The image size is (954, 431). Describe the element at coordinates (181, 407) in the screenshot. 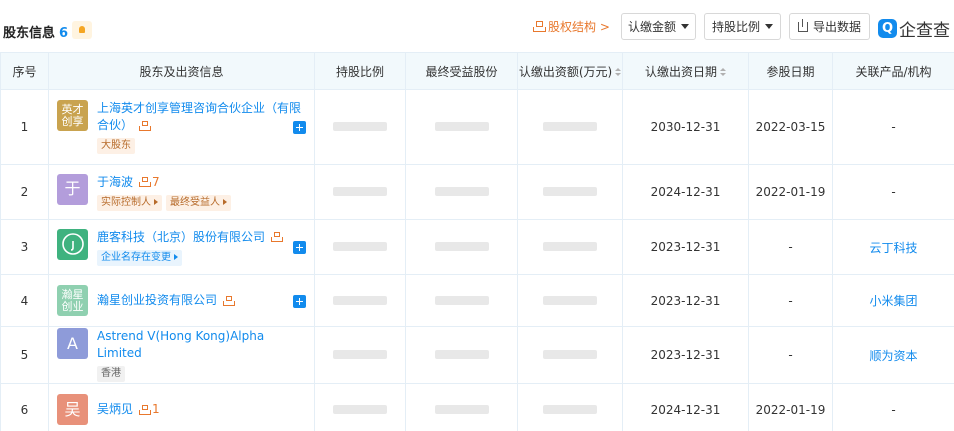

I see `shareholder-cell: 吴 吴炳见 1` at that location.